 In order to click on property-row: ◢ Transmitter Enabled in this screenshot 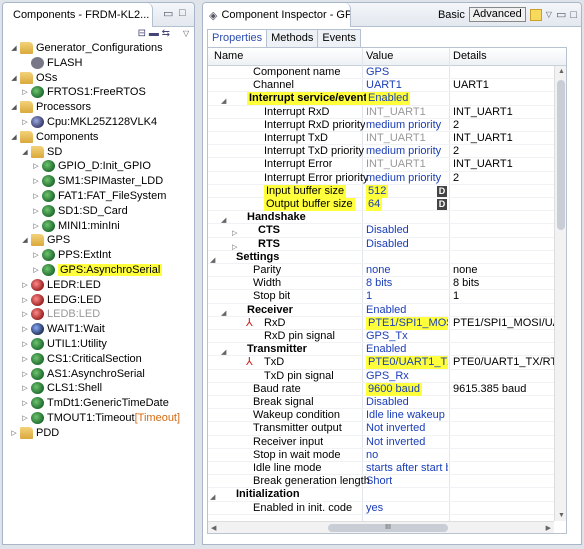, I will do `click(387, 350)`.